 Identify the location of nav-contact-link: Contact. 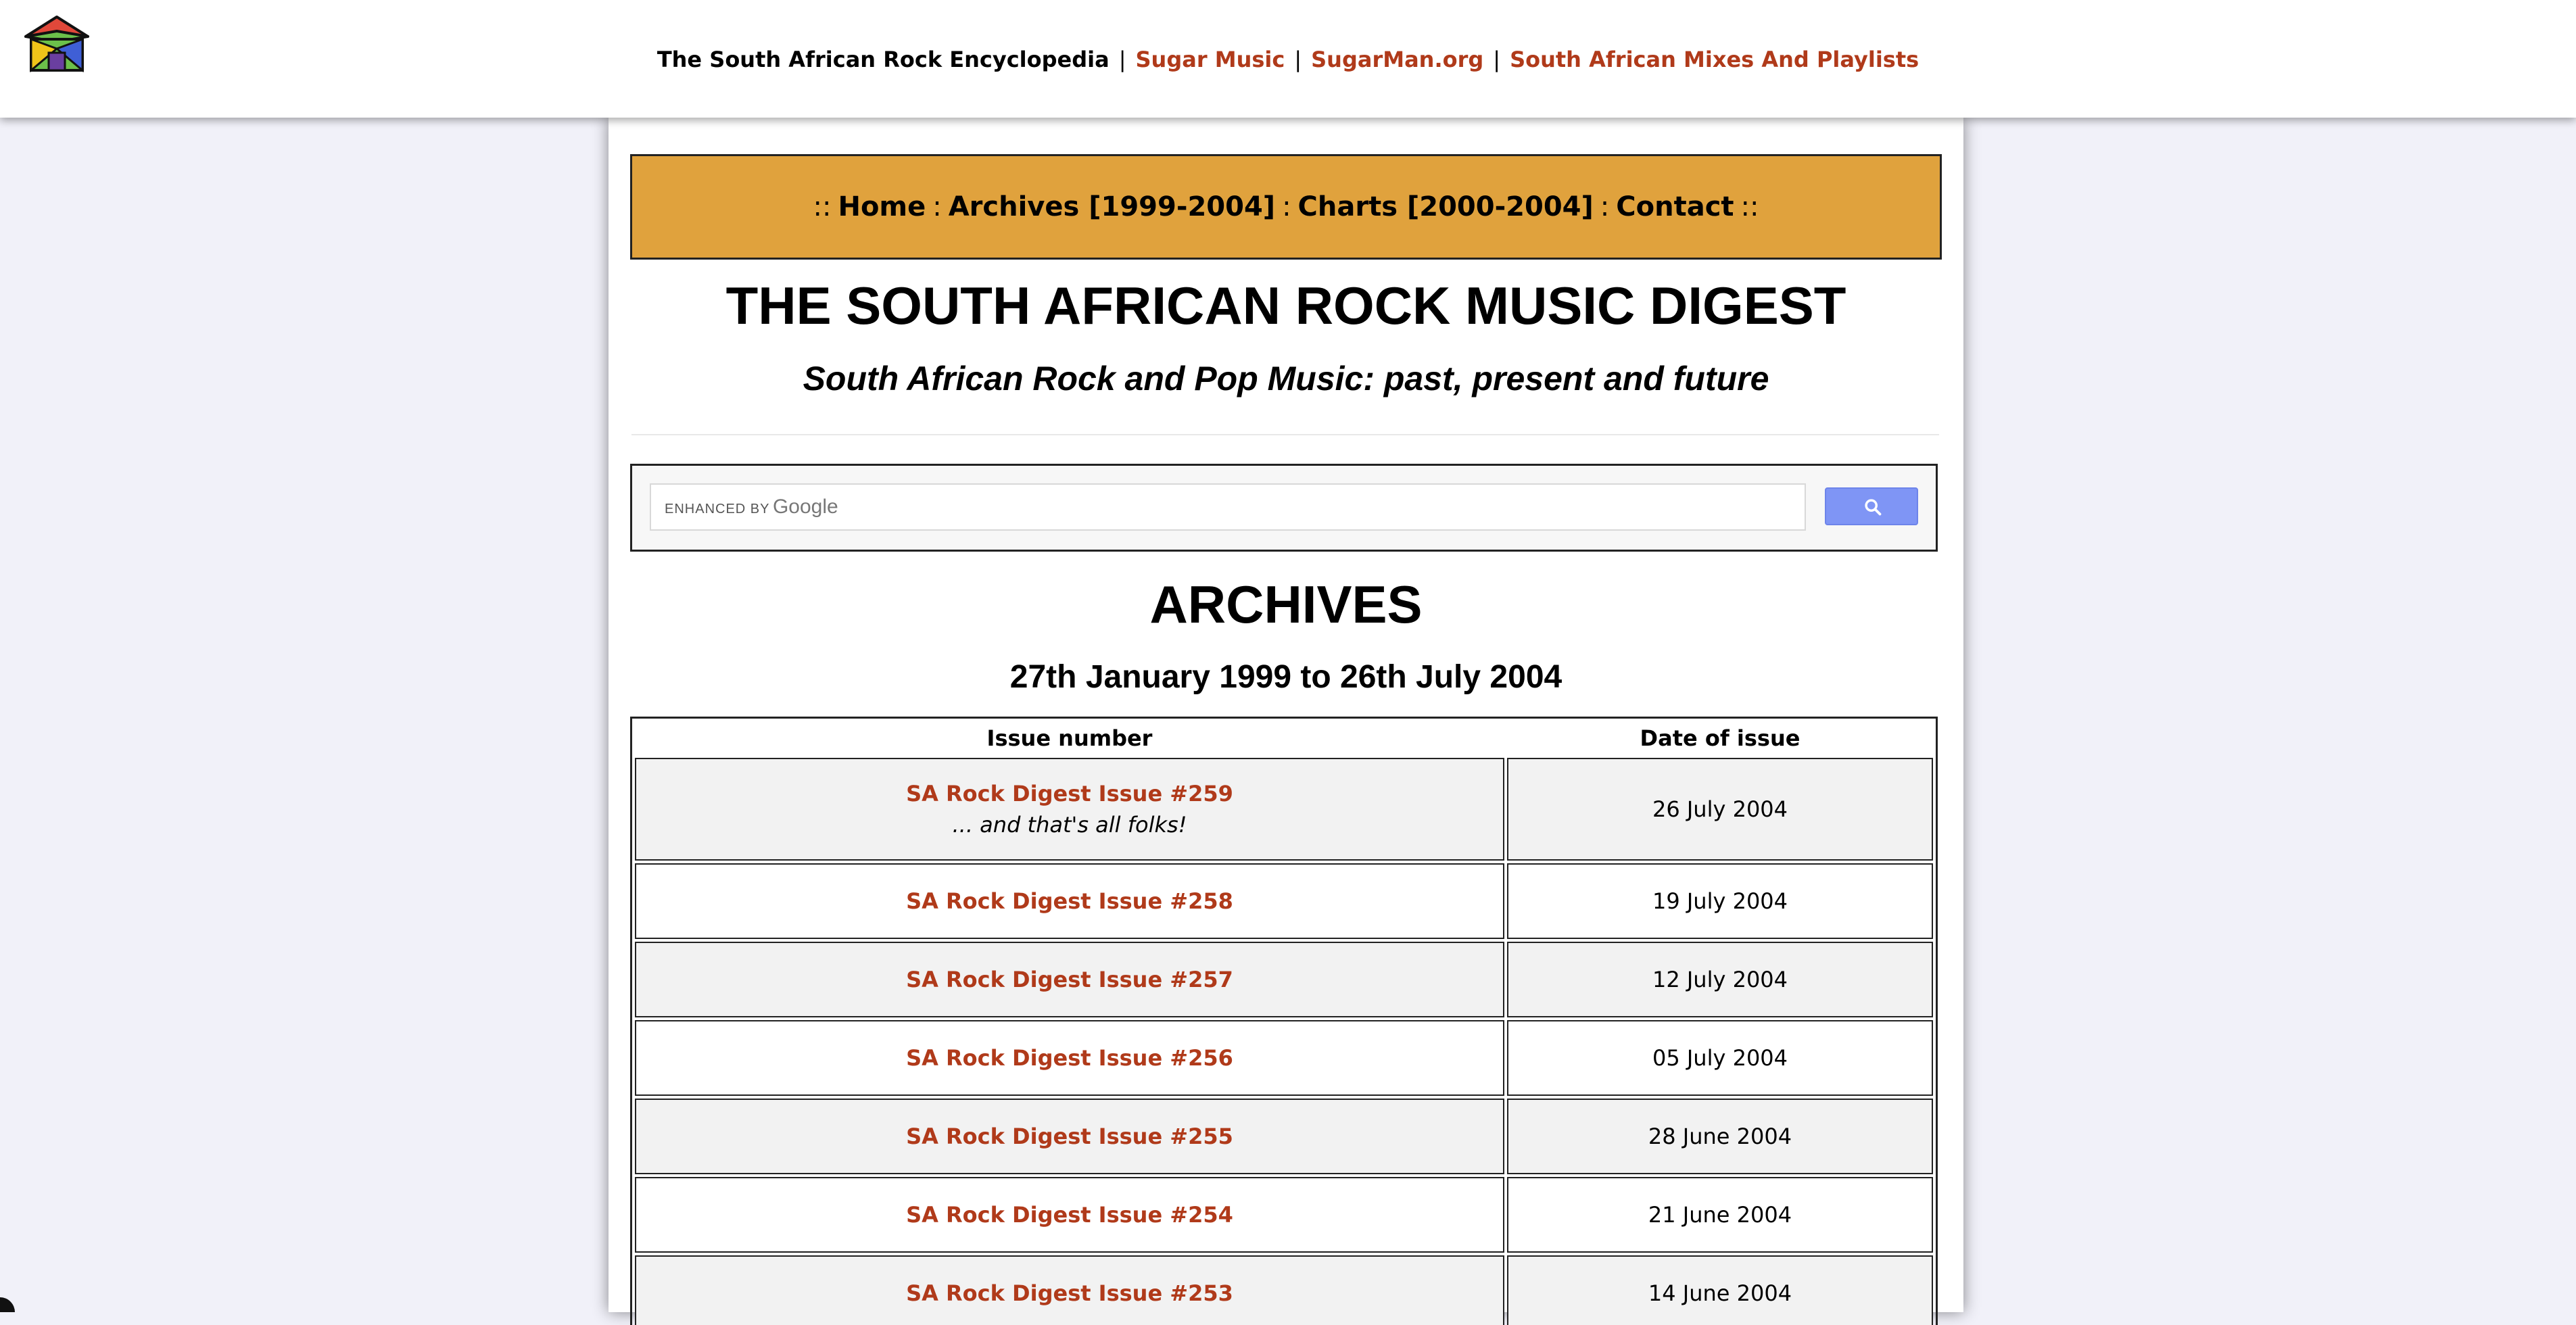
(1675, 206).